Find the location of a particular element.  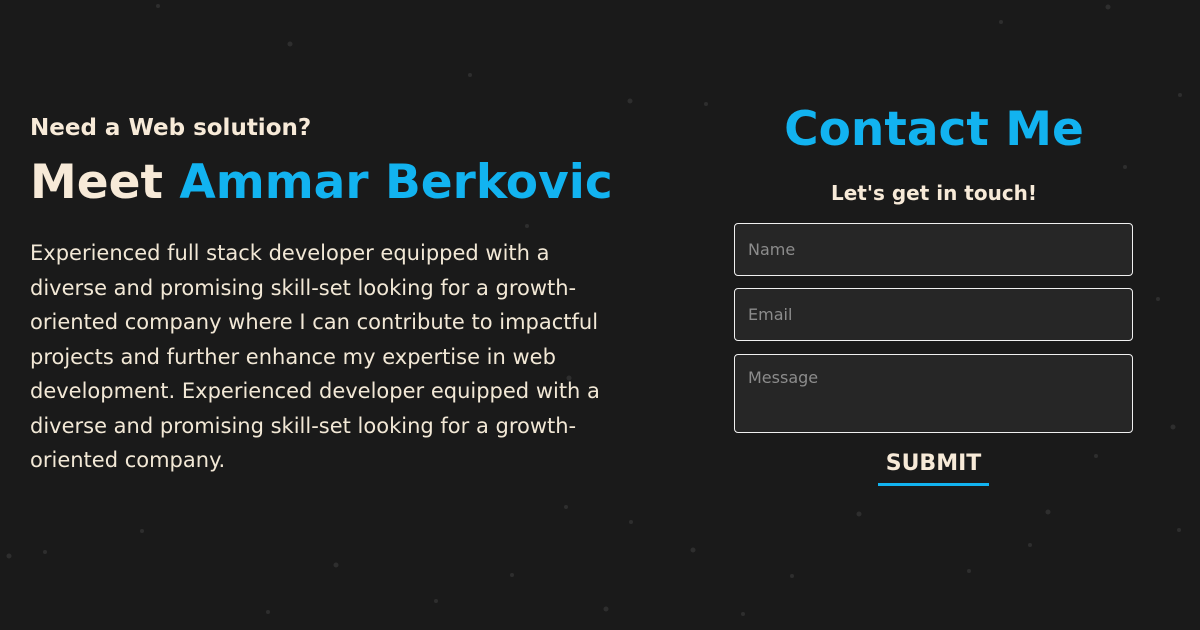

headline-name: Ammar Berkovic is located at coordinates (396, 182).